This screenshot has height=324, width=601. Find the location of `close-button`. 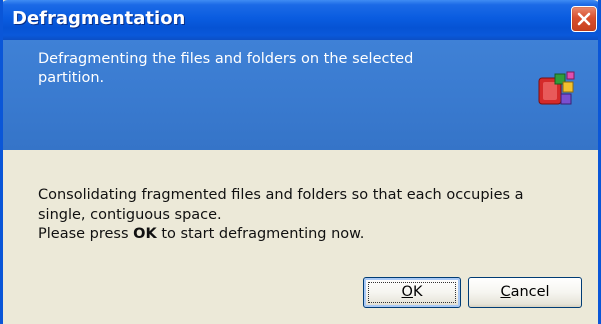

close-button is located at coordinates (584, 19).